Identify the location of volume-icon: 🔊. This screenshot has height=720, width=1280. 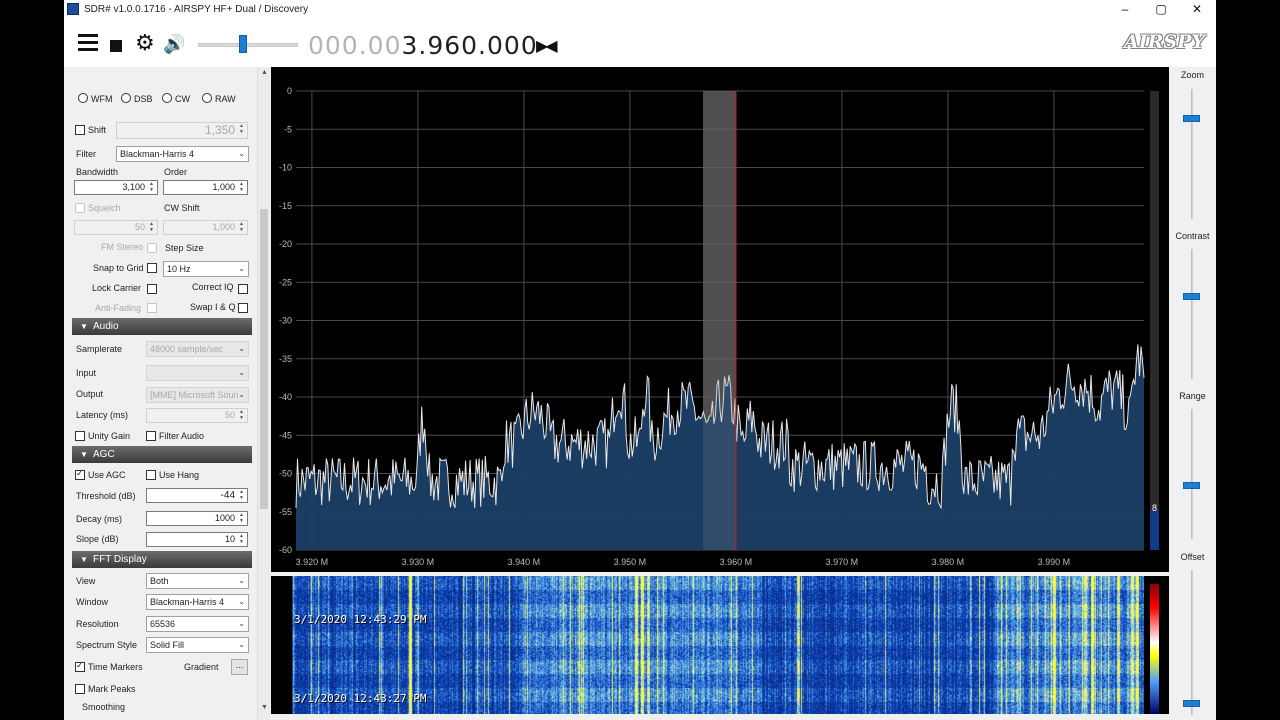
(174, 44).